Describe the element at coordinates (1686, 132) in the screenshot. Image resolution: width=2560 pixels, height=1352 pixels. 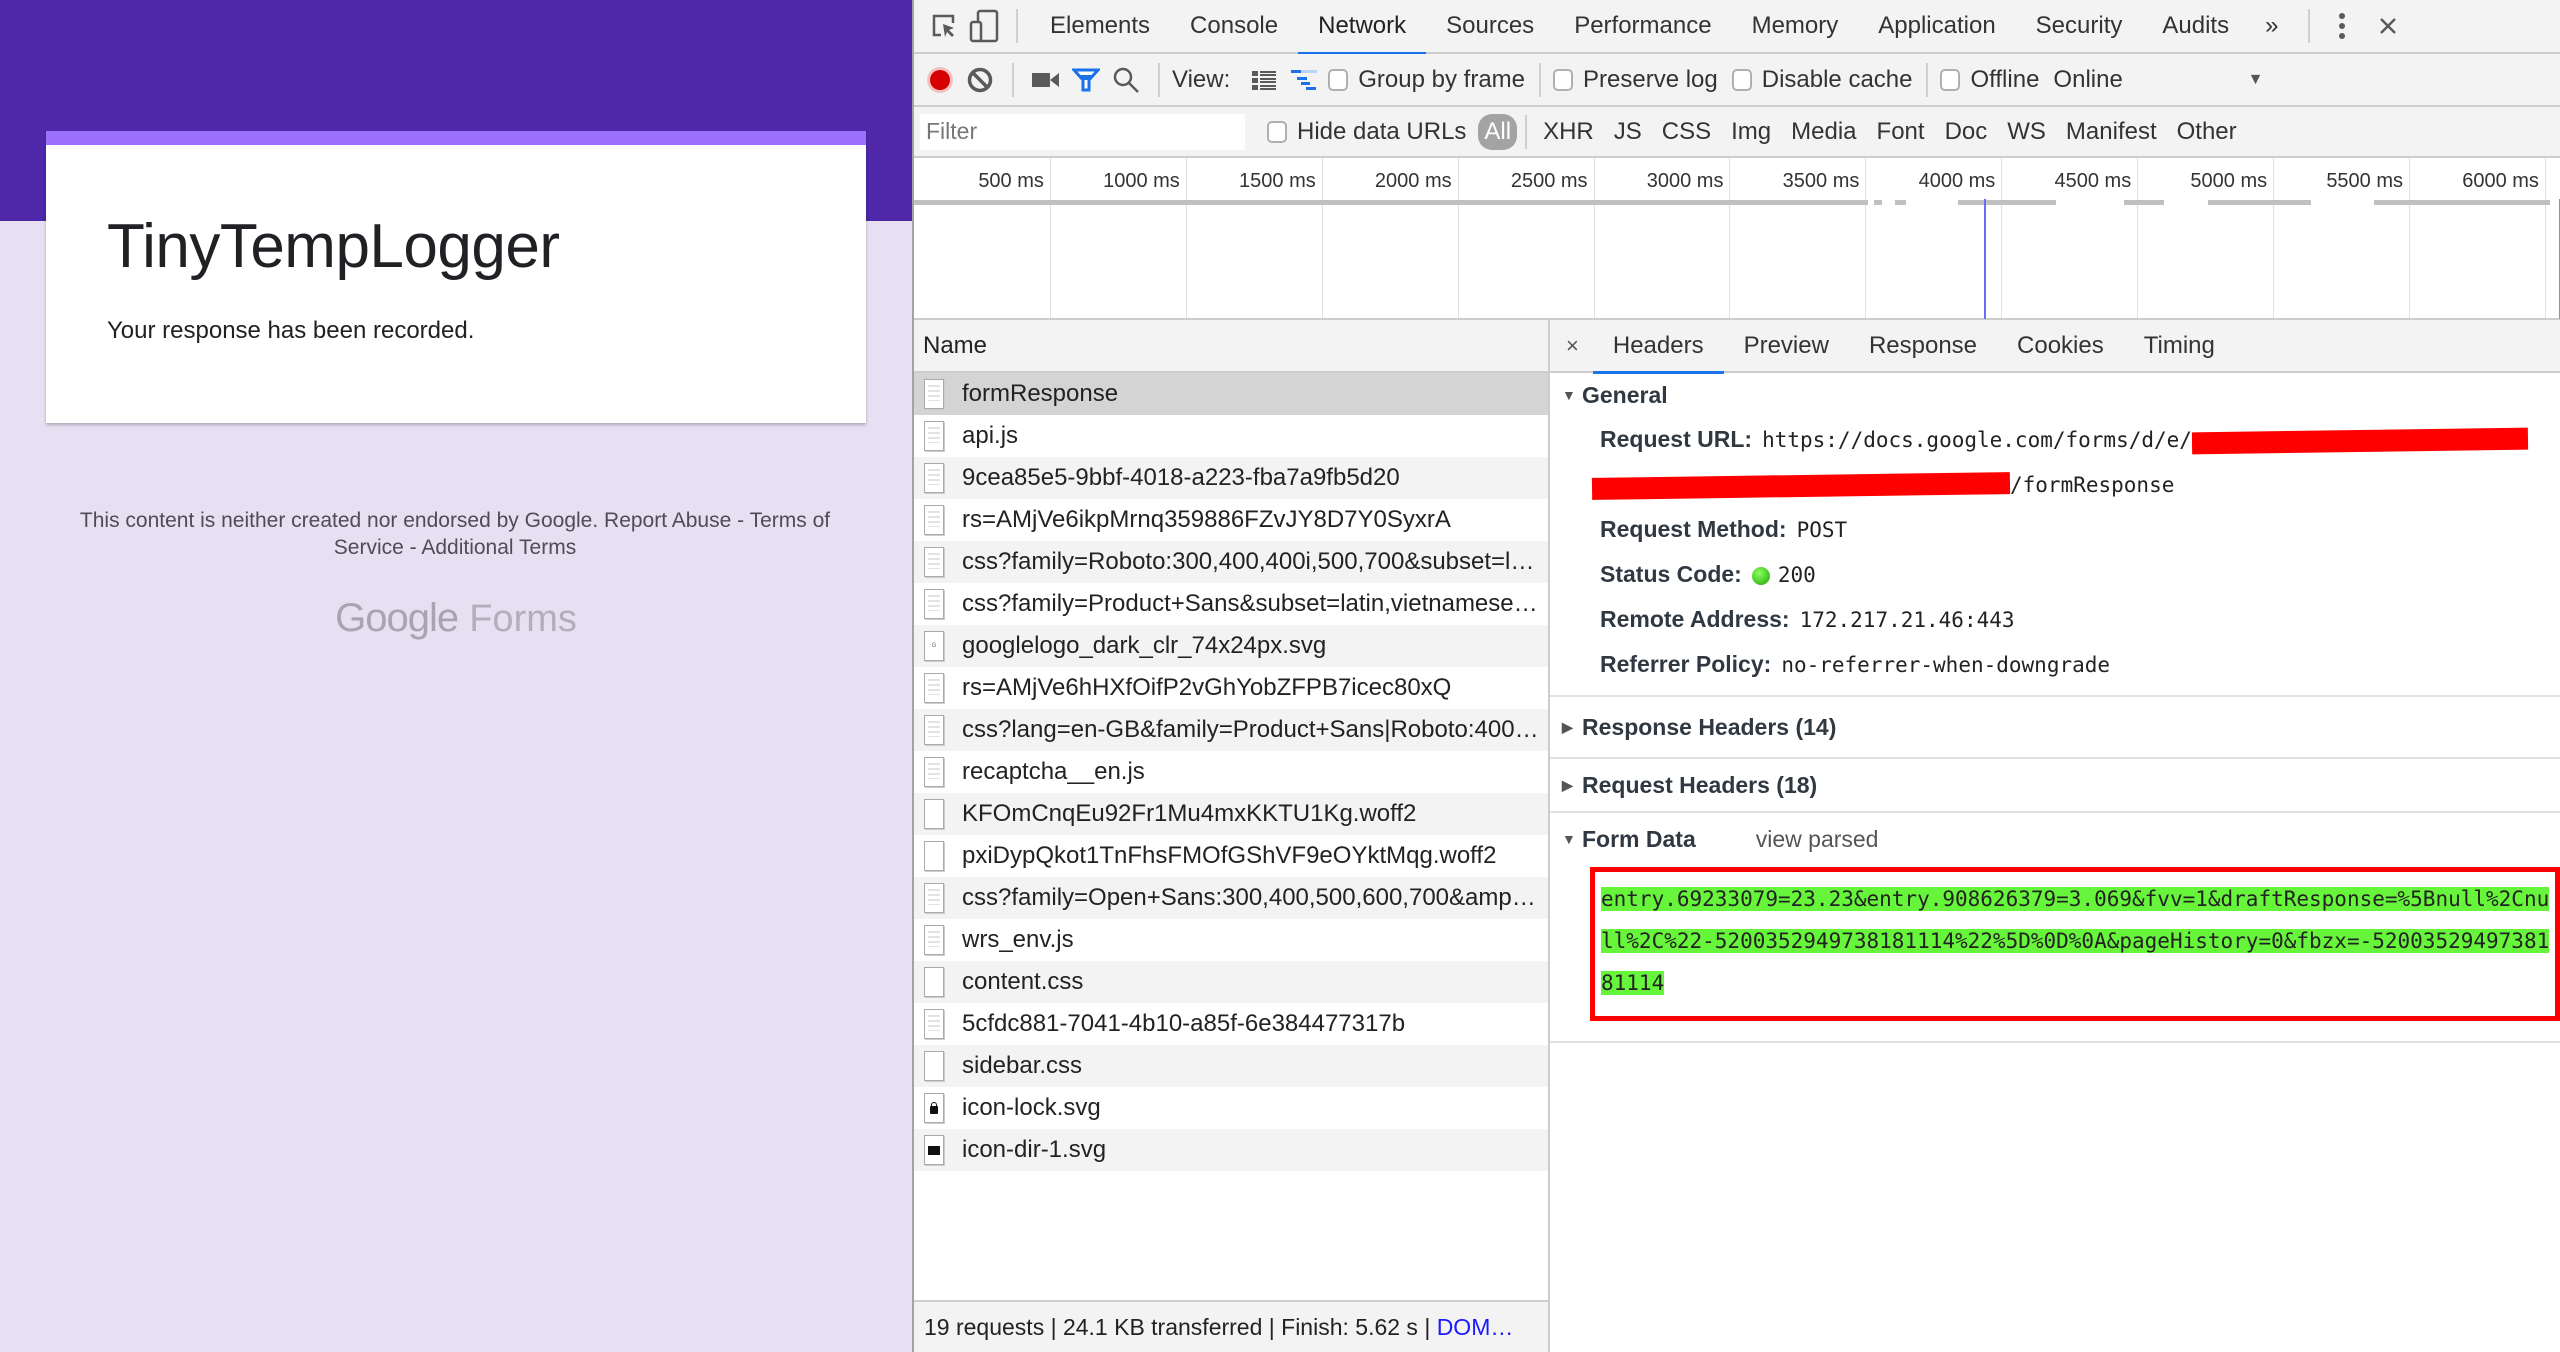
I see `type-filter-css: CSS` at that location.